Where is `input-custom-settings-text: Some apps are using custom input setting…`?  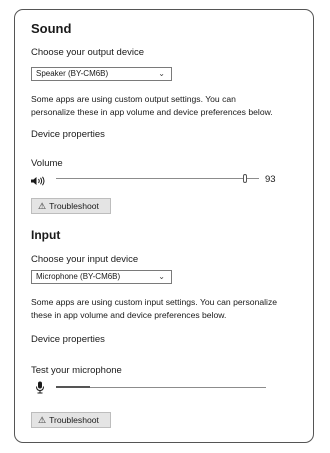 input-custom-settings-text: Some apps are using custom input setting… is located at coordinates (154, 308).